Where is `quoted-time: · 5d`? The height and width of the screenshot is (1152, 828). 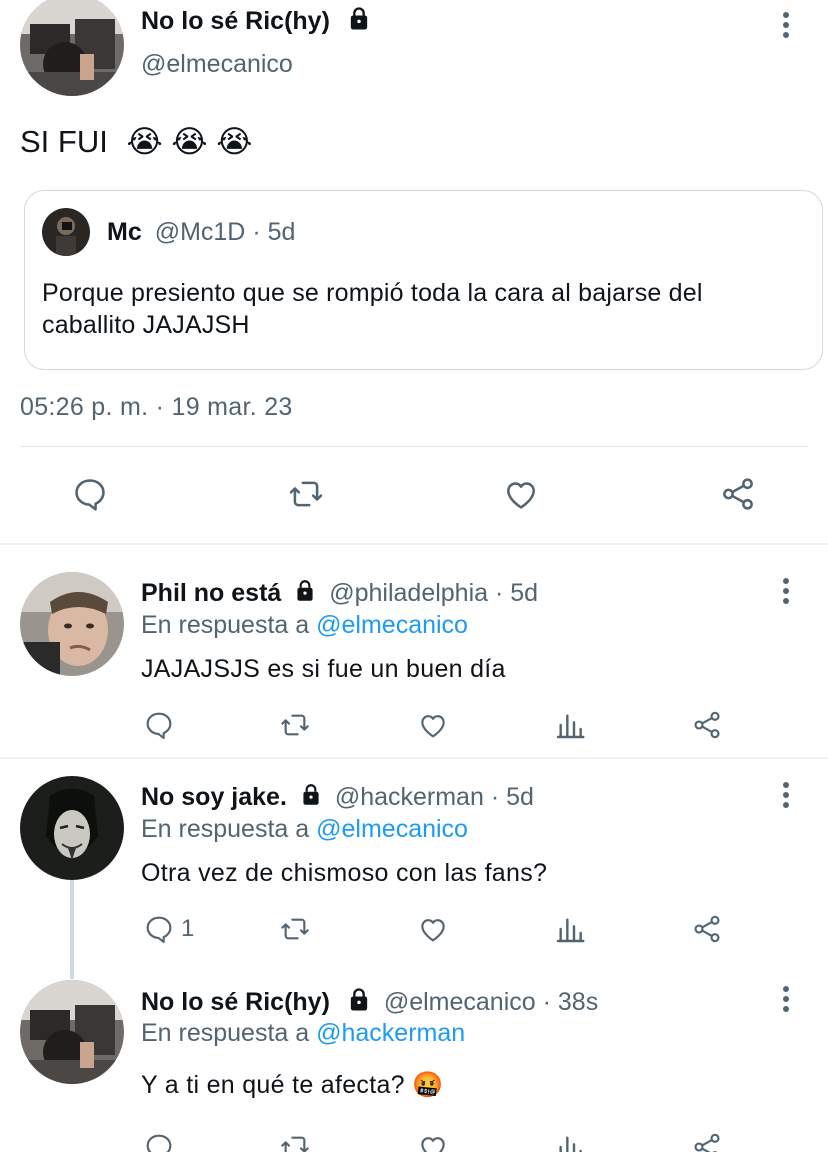 quoted-time: · 5d is located at coordinates (274, 232).